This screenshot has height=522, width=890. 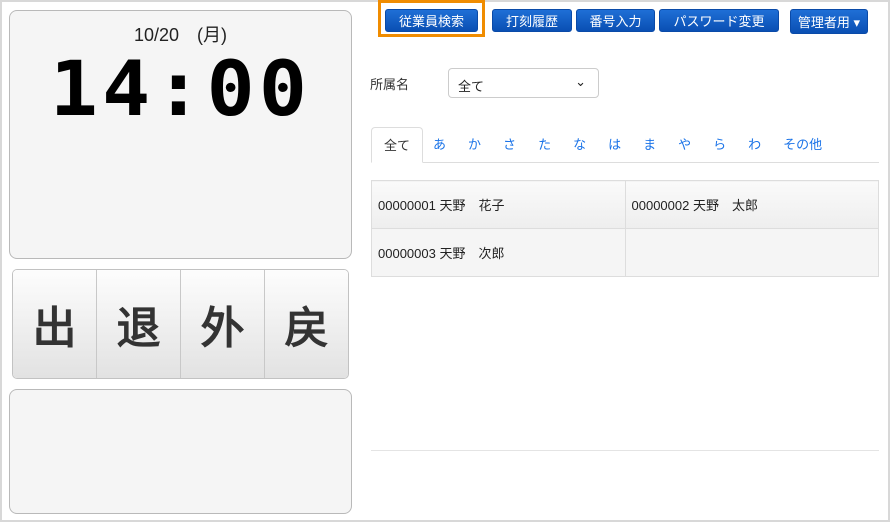 What do you see at coordinates (306, 324) in the screenshot?
I see `return-button: 戻` at bounding box center [306, 324].